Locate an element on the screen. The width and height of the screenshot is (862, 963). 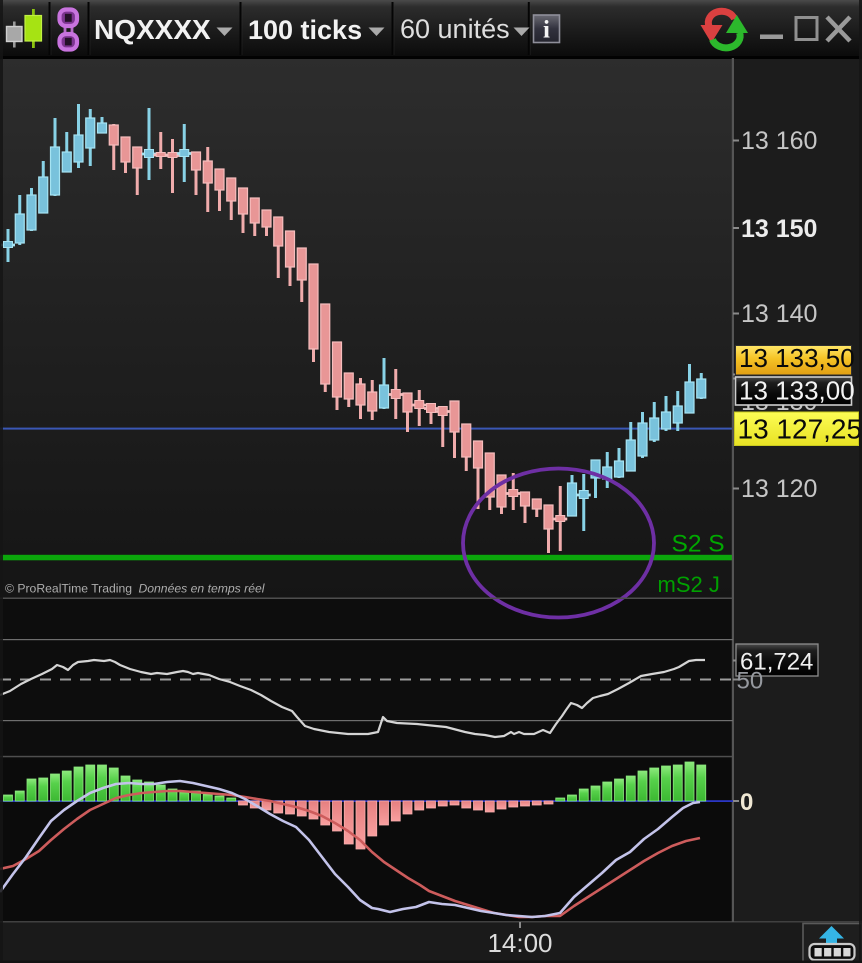
svg-text: NQXXXX is located at coordinates (152, 29).